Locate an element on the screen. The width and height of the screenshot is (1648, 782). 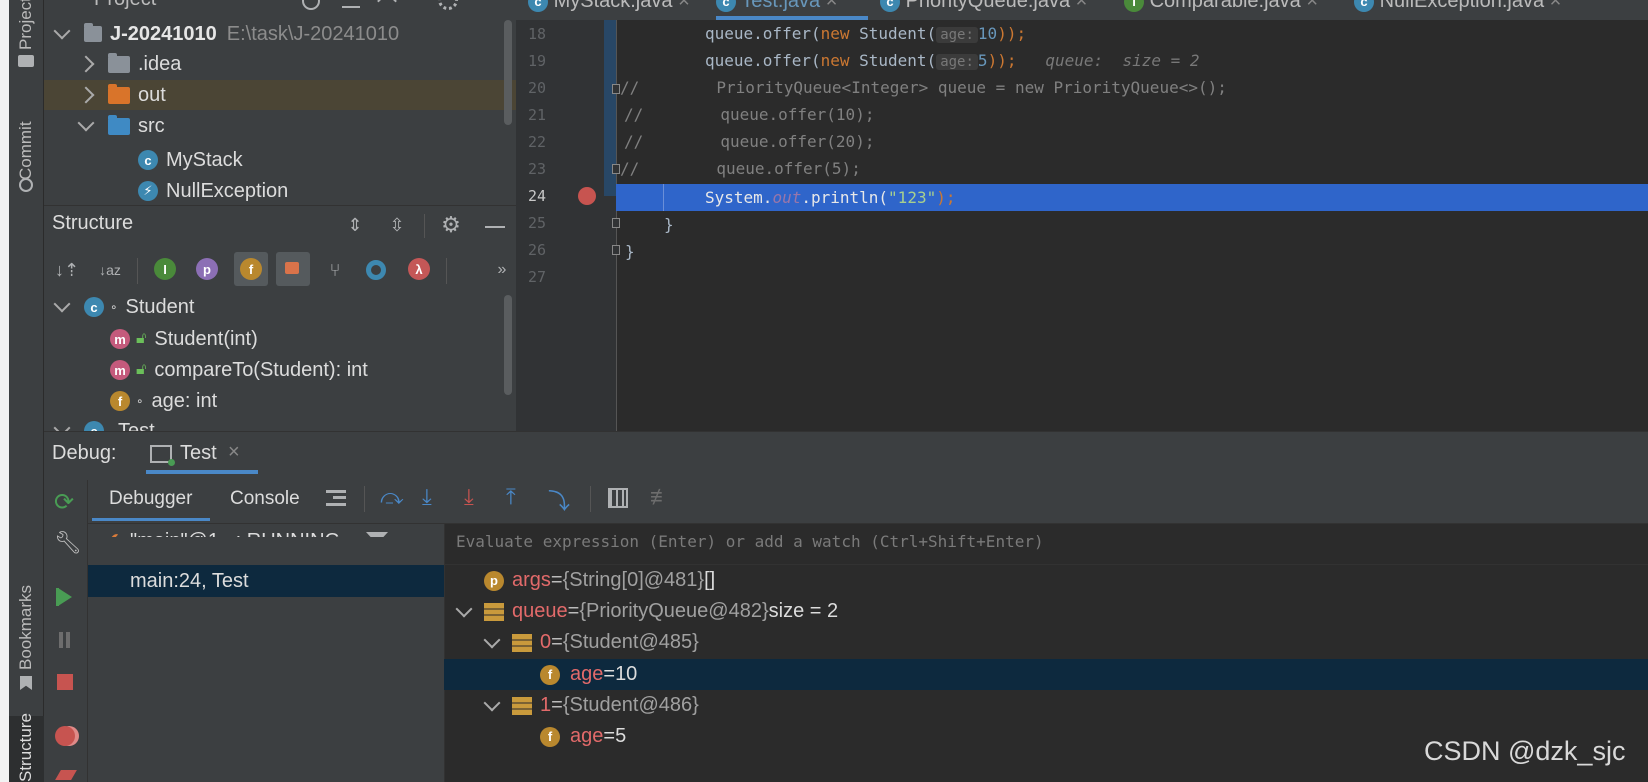
code-line-21: // queue.offer(10); is located at coordinates (749, 114).